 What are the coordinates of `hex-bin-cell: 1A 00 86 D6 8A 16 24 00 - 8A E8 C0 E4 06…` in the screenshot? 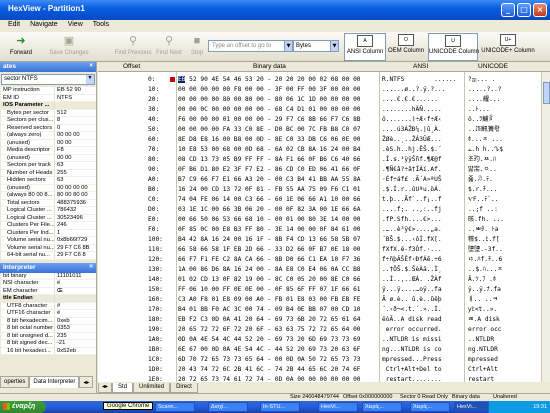 It's located at (269, 270).